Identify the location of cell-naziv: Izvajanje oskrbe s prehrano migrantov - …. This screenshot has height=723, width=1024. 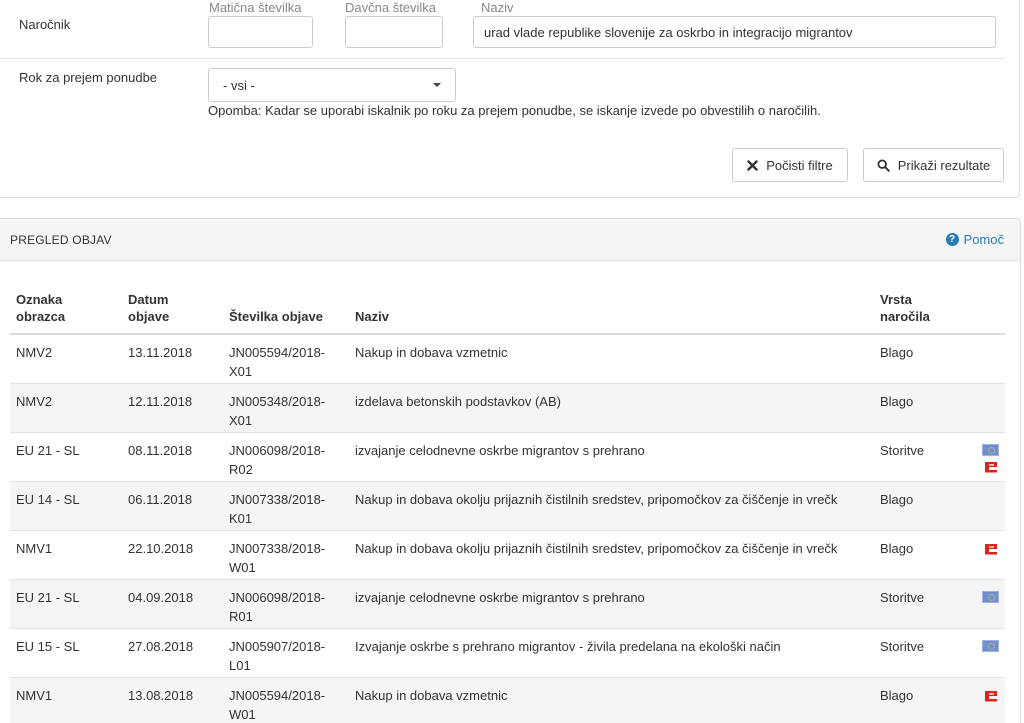
(611, 652).